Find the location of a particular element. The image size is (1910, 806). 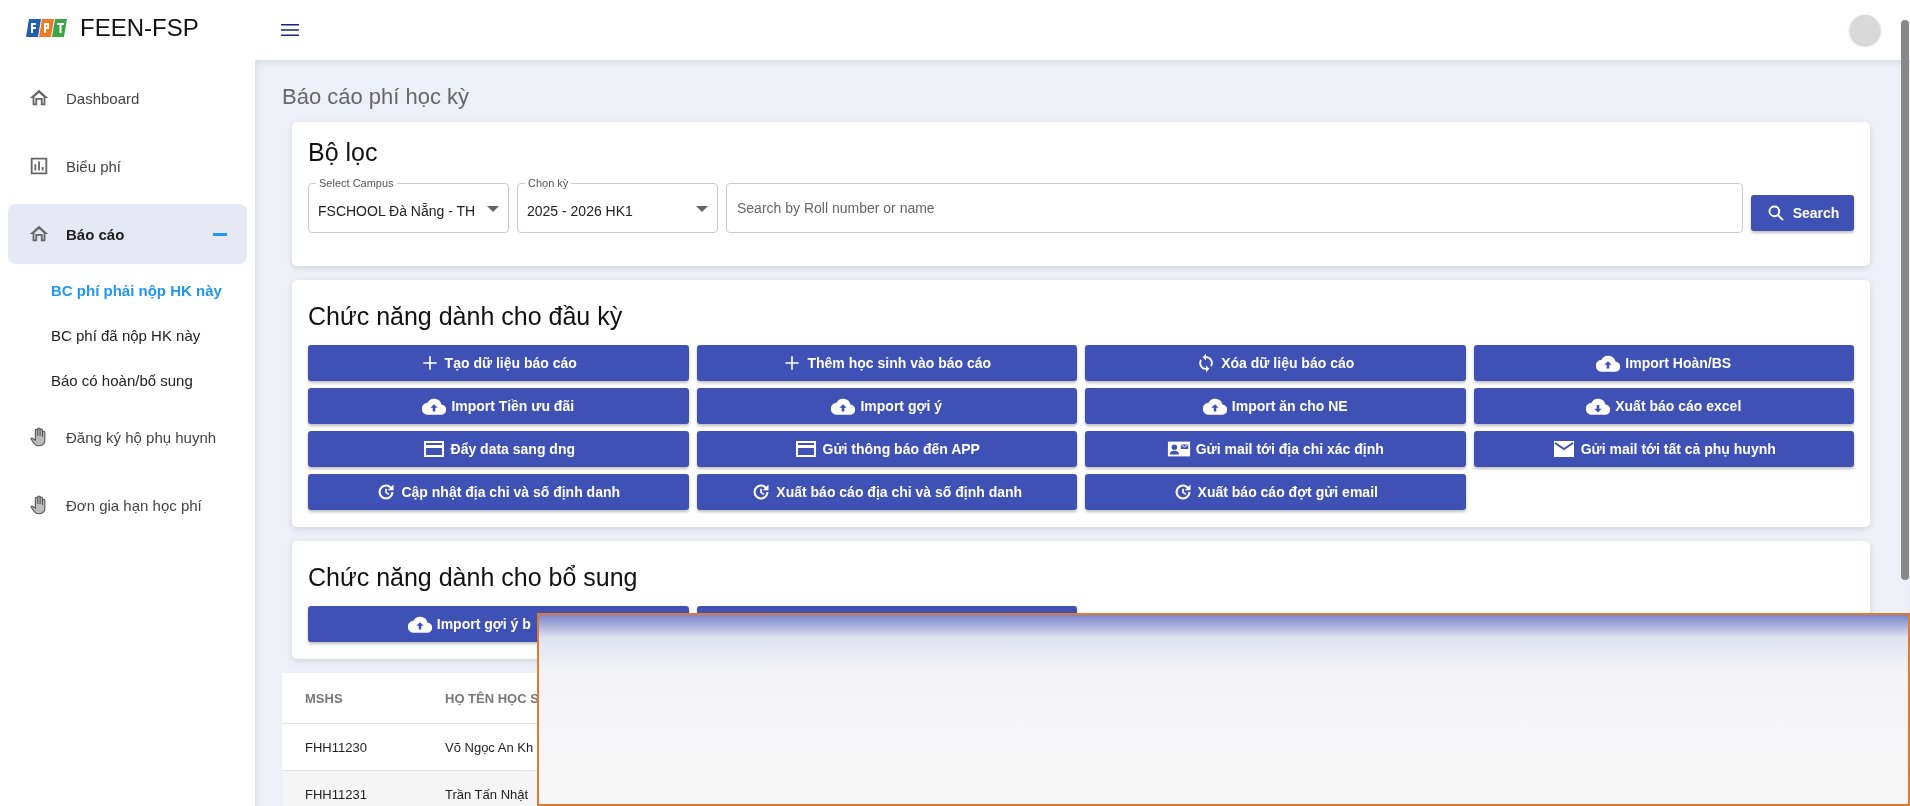

bar-chart-icon is located at coordinates (39, 166).